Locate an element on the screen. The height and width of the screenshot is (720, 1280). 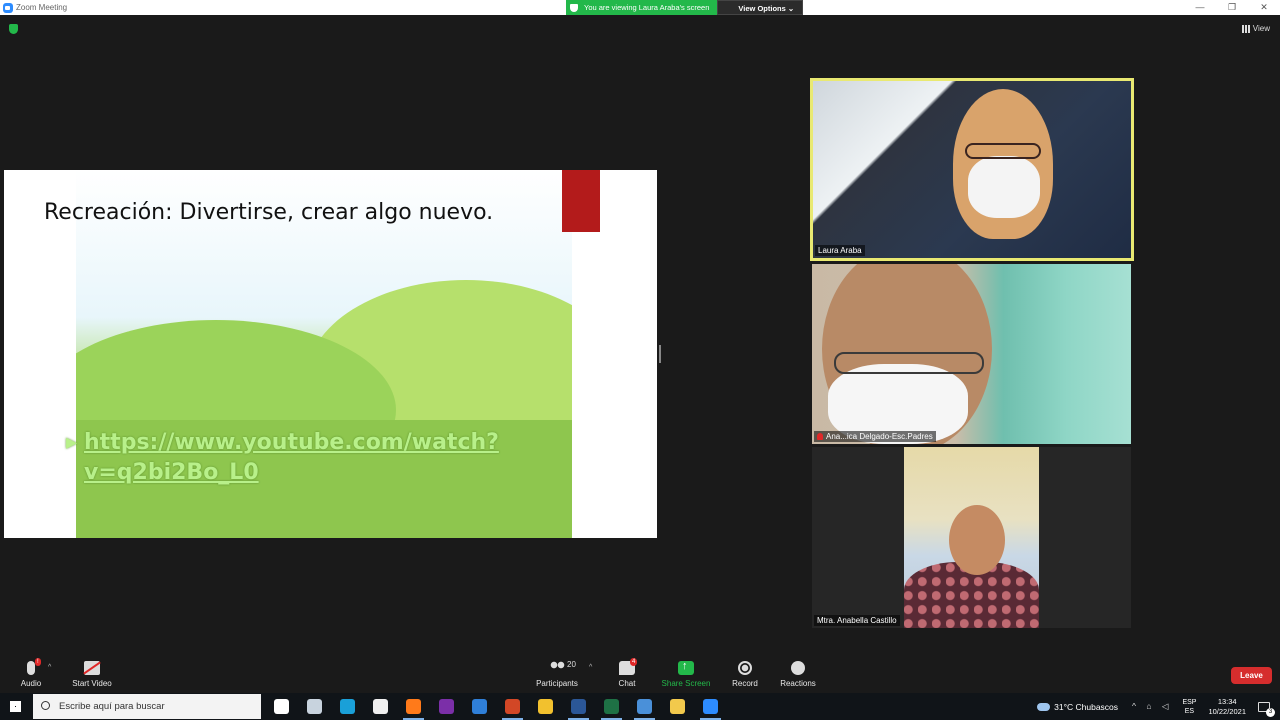
firefox-icon is located at coordinates (413, 706).